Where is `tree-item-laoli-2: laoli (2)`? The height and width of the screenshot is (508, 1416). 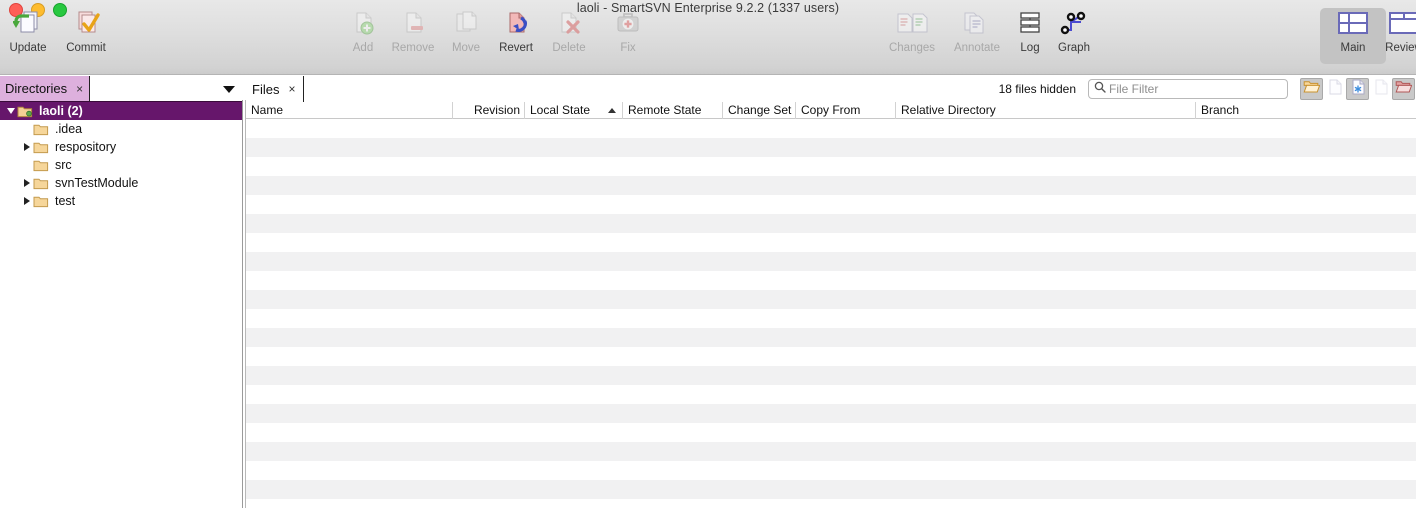
tree-item-laoli-2: laoli (2) is located at coordinates (121, 111).